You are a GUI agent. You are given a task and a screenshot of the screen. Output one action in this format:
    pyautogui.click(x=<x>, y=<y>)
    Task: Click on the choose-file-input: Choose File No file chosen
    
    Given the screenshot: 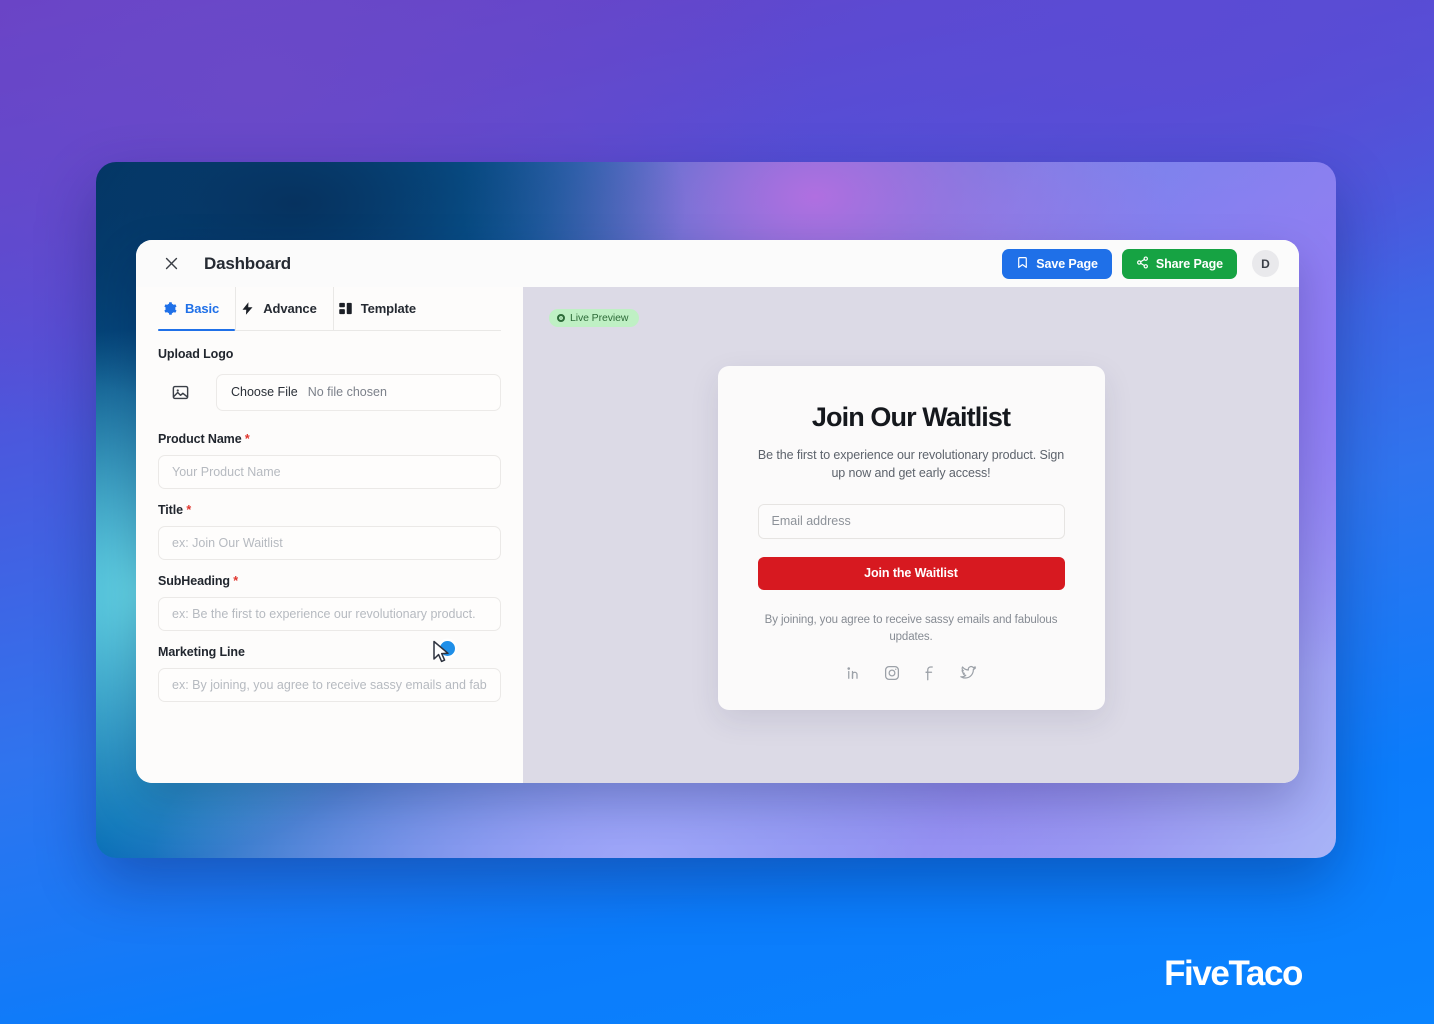 What is the action you would take?
    pyautogui.click(x=358, y=392)
    